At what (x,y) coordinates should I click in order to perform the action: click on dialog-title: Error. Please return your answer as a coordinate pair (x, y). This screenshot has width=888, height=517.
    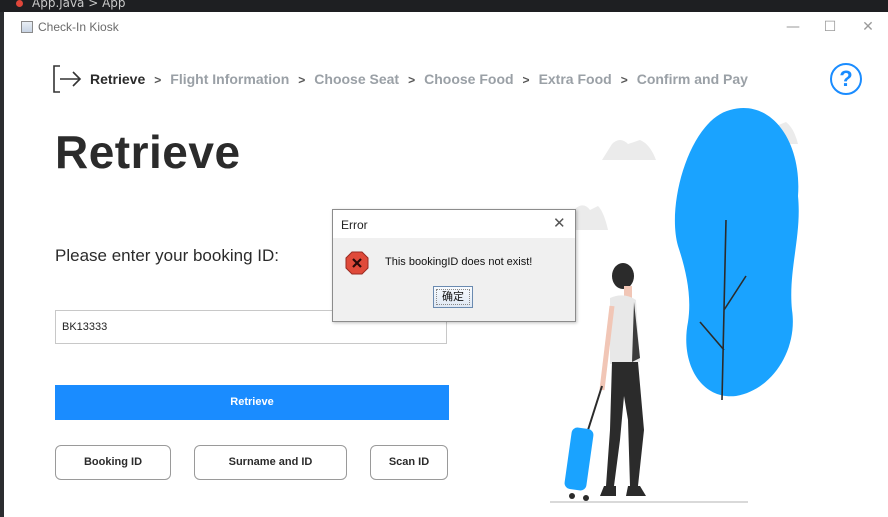
    Looking at the image, I should click on (354, 225).